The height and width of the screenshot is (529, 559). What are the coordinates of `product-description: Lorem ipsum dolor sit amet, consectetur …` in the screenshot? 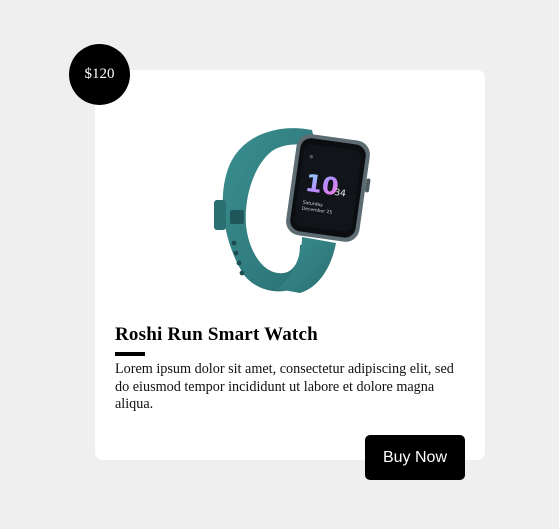 It's located at (284, 387).